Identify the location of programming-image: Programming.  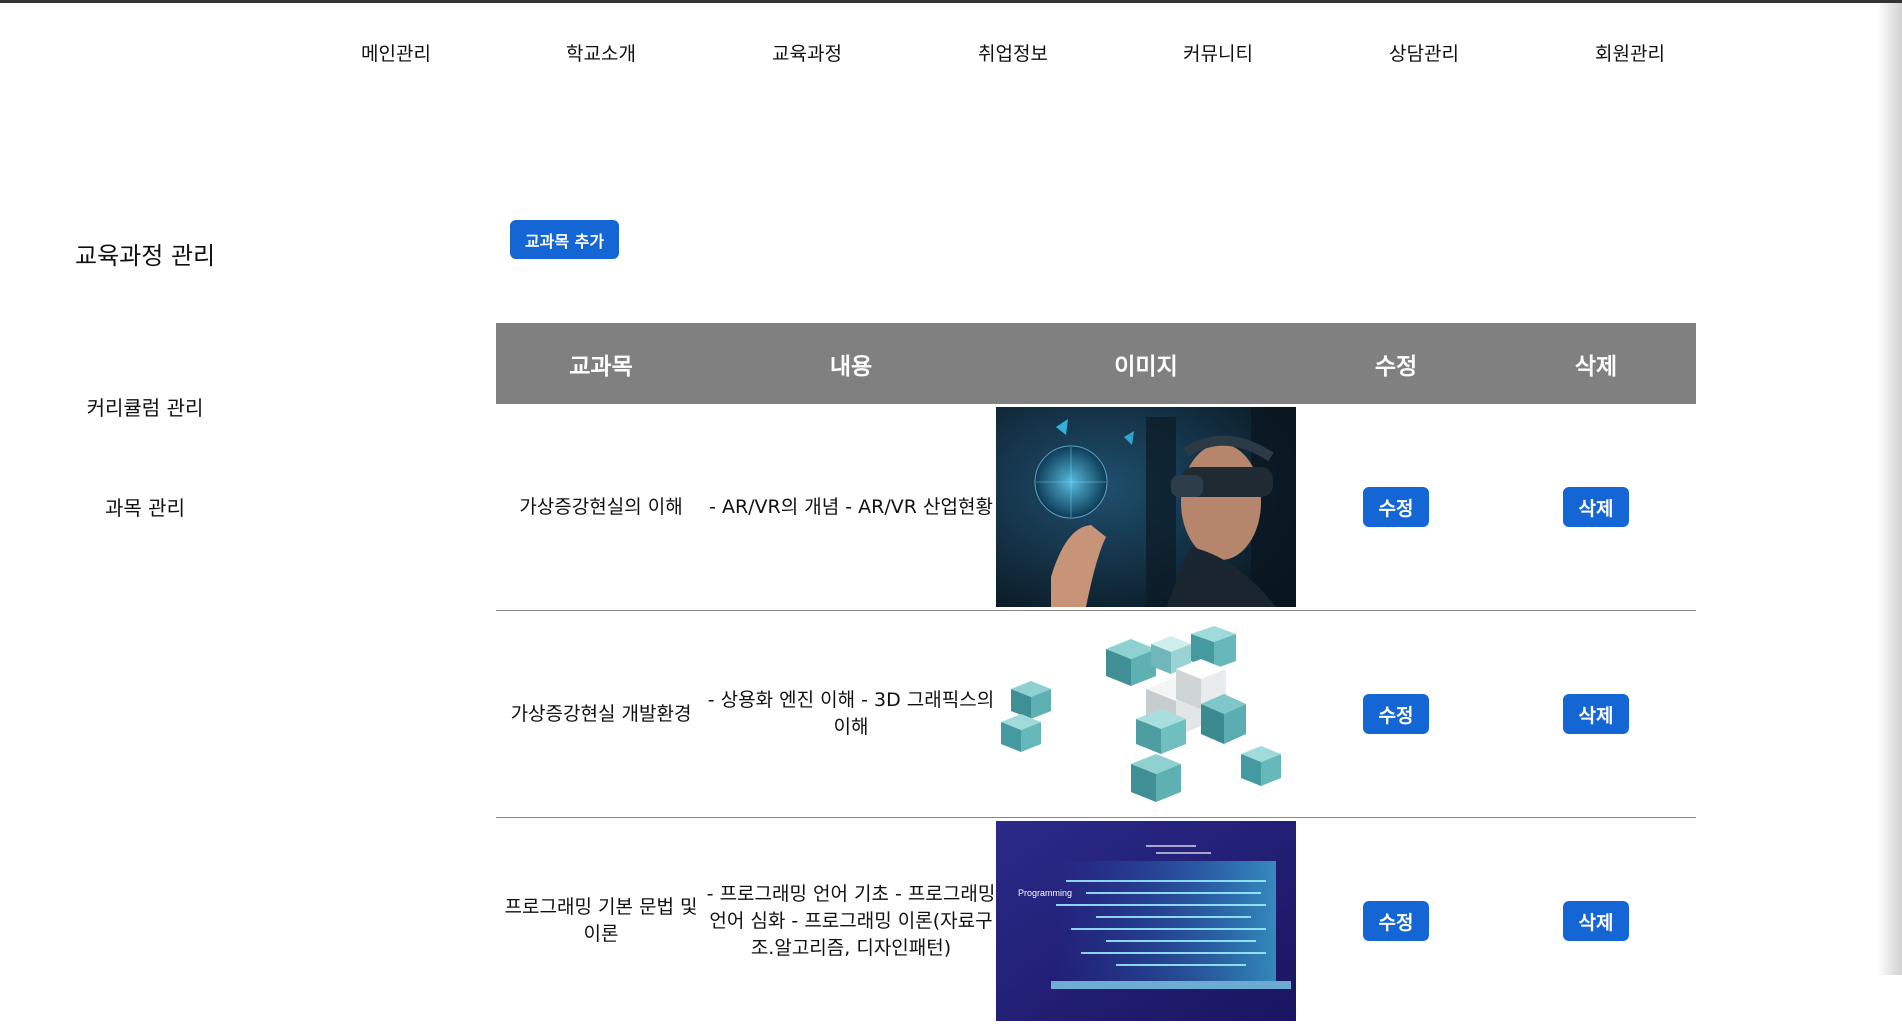
(1146, 921).